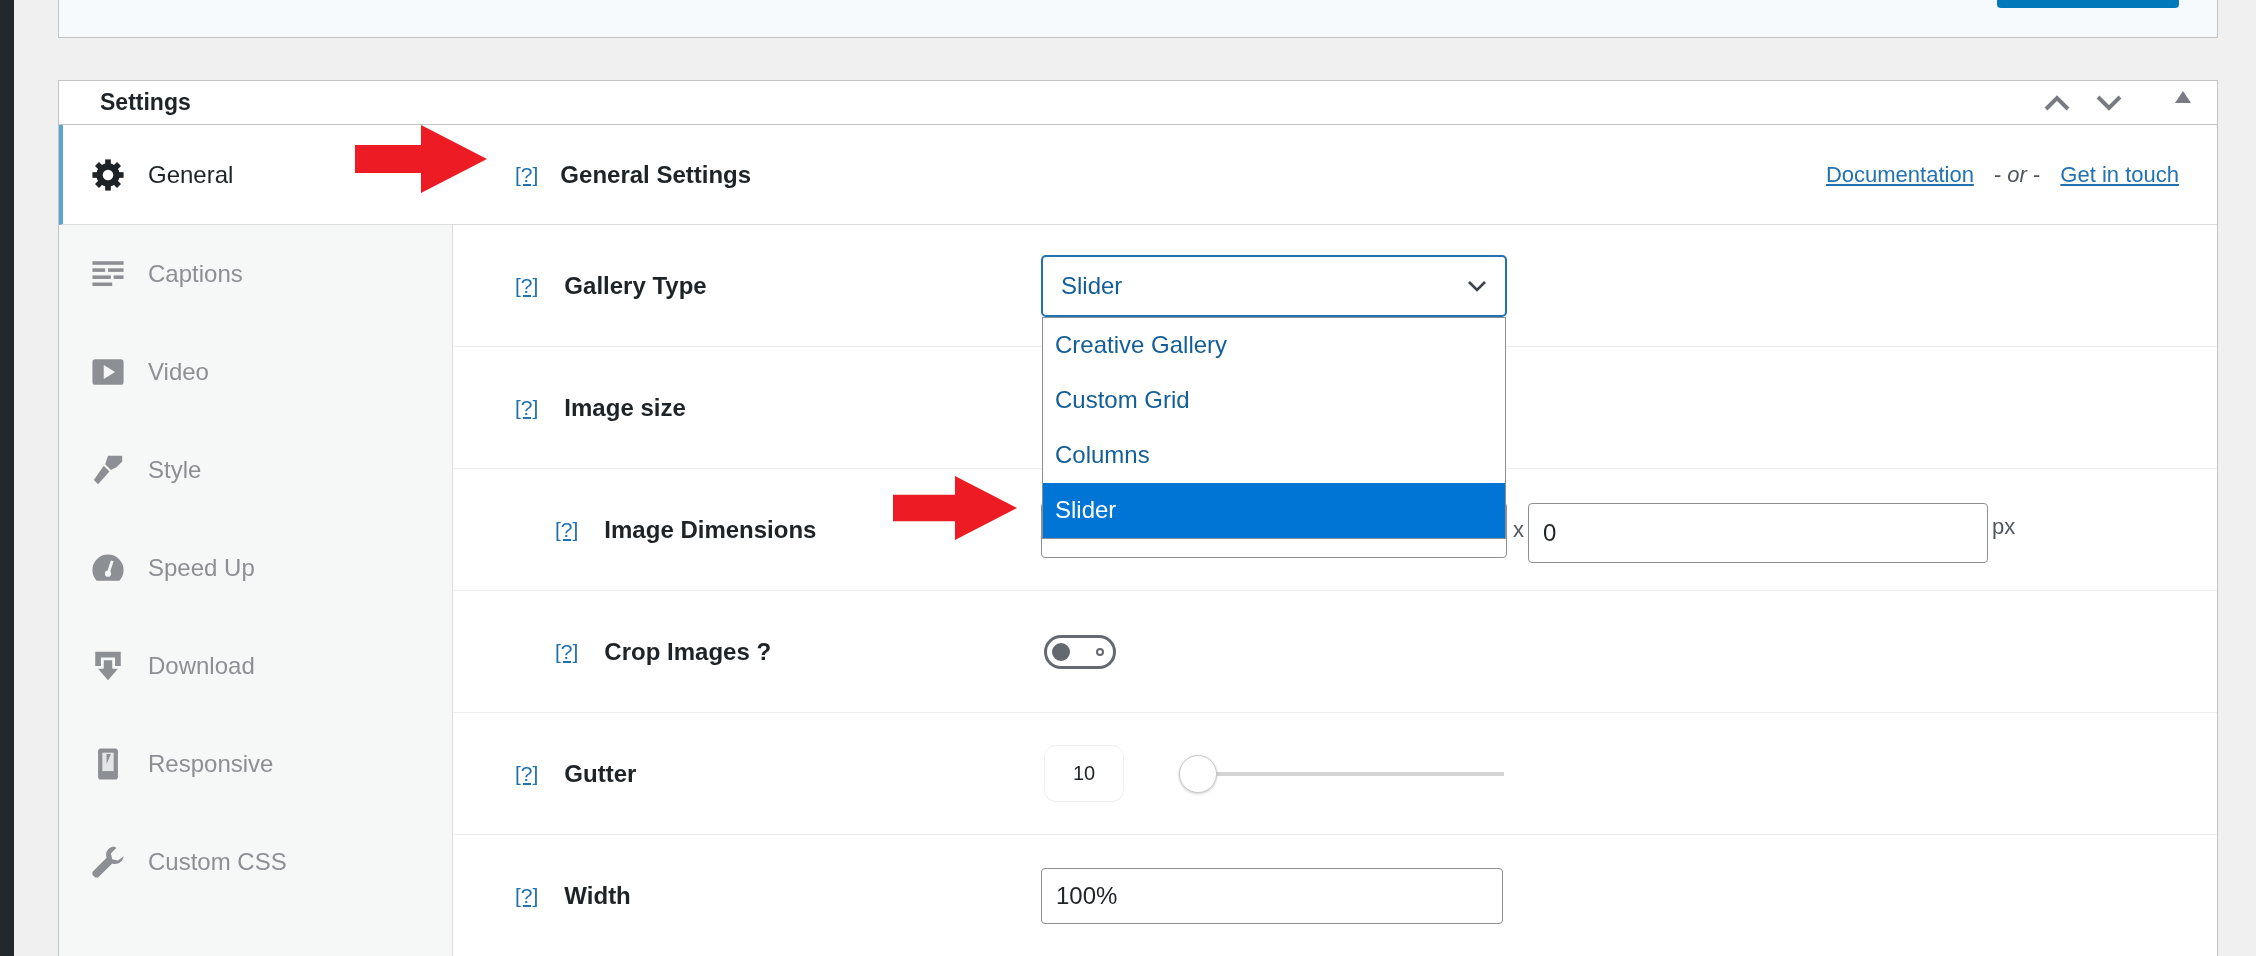  I want to click on sidebar-tab: General, so click(256, 175).